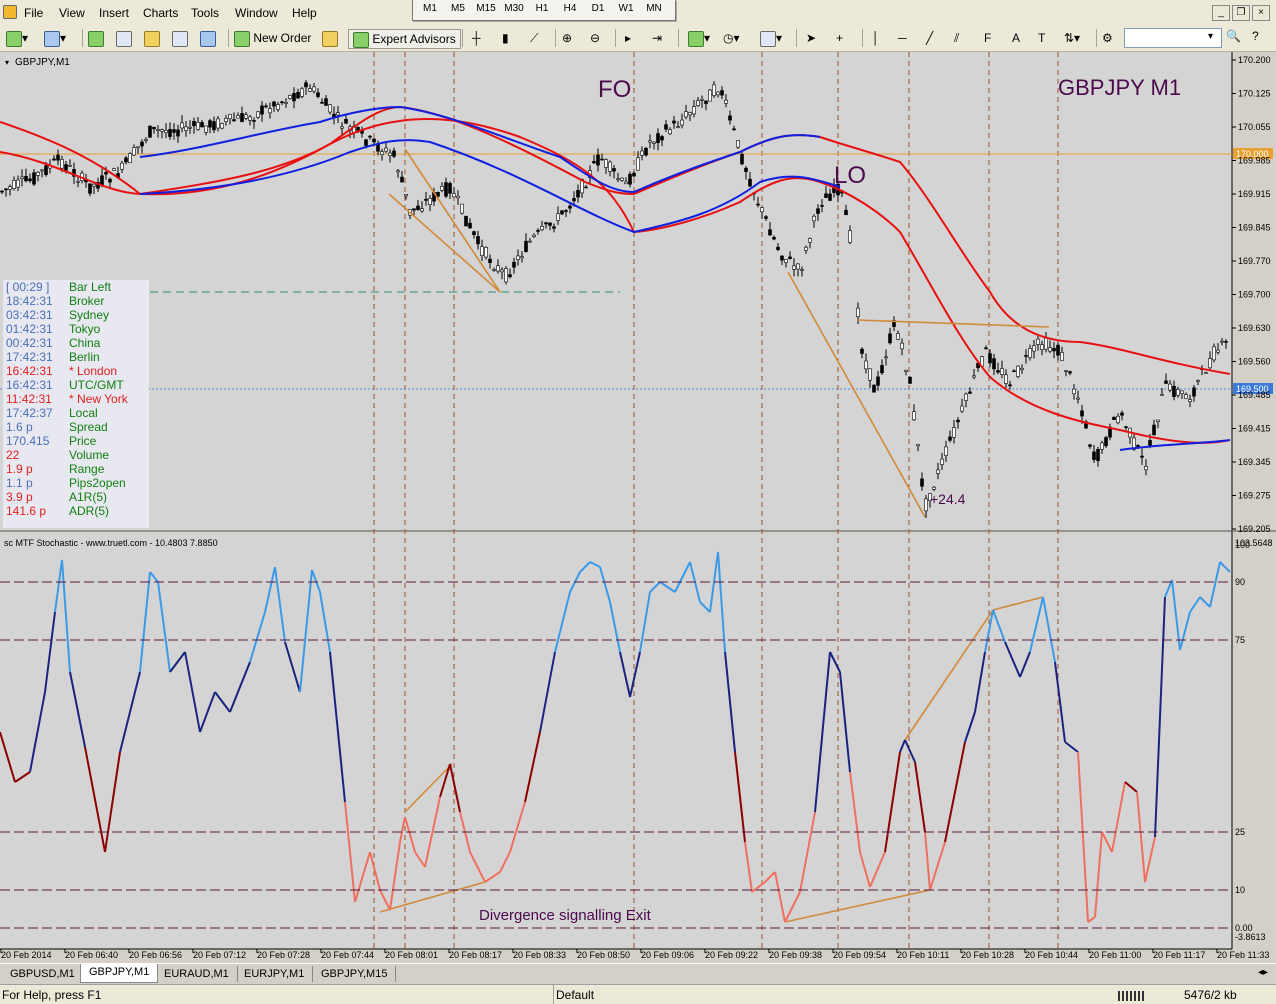 The width and height of the screenshot is (1276, 1004). I want to click on search-dropdown-icon: ▾, so click(1210, 36).